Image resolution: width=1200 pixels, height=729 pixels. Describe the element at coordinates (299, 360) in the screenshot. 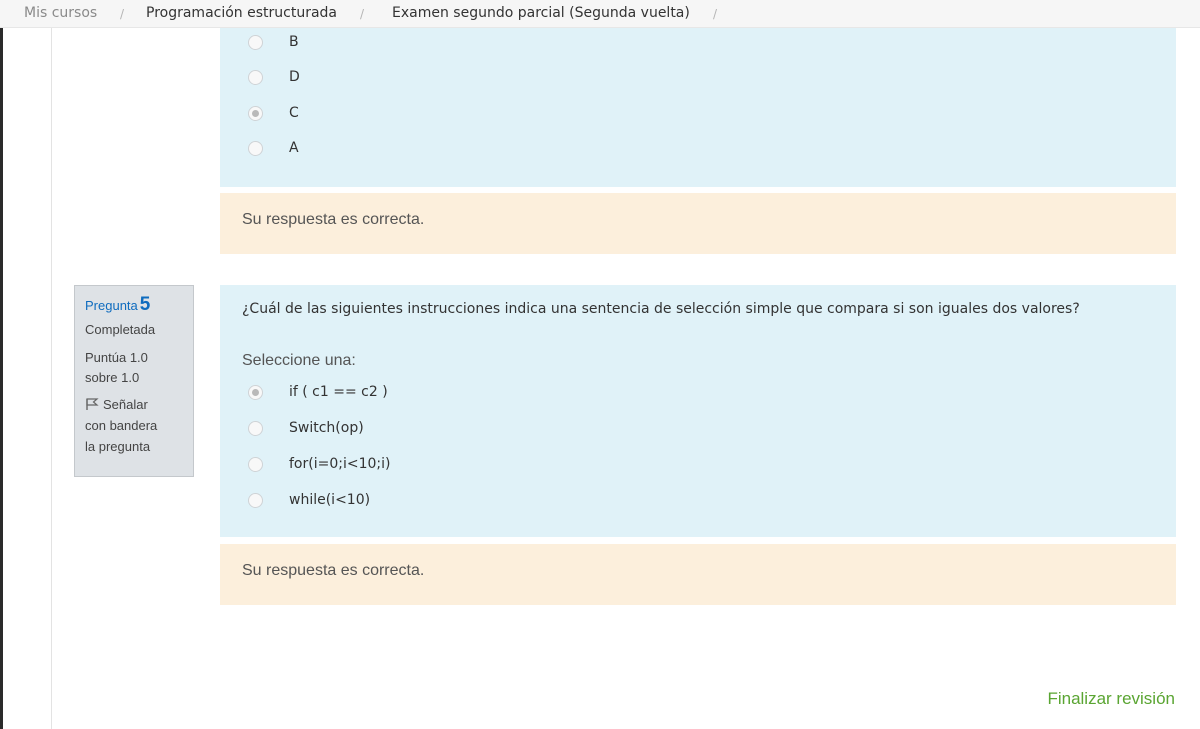

I see `select-one-prompt: Seleccione una:` at that location.